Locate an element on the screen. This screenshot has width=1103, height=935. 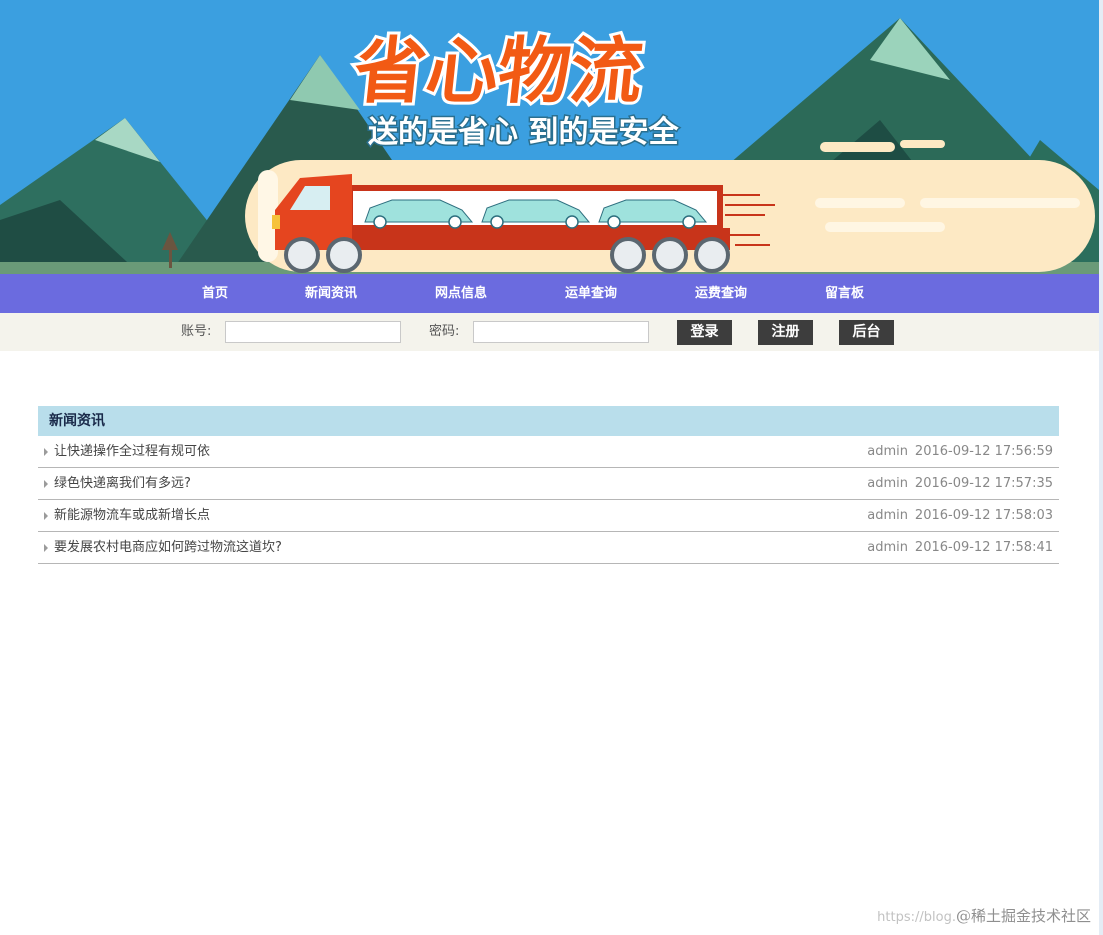
news-row: 新能源物流车或成新增长点 admin 2016-09-12 17:58:03 is located at coordinates (548, 516).